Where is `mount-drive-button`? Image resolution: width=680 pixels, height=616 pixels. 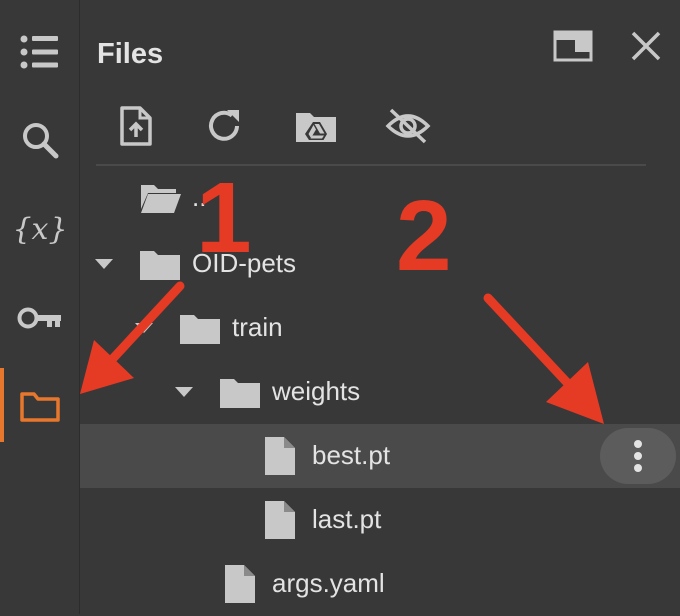
mount-drive-button is located at coordinates (316, 126).